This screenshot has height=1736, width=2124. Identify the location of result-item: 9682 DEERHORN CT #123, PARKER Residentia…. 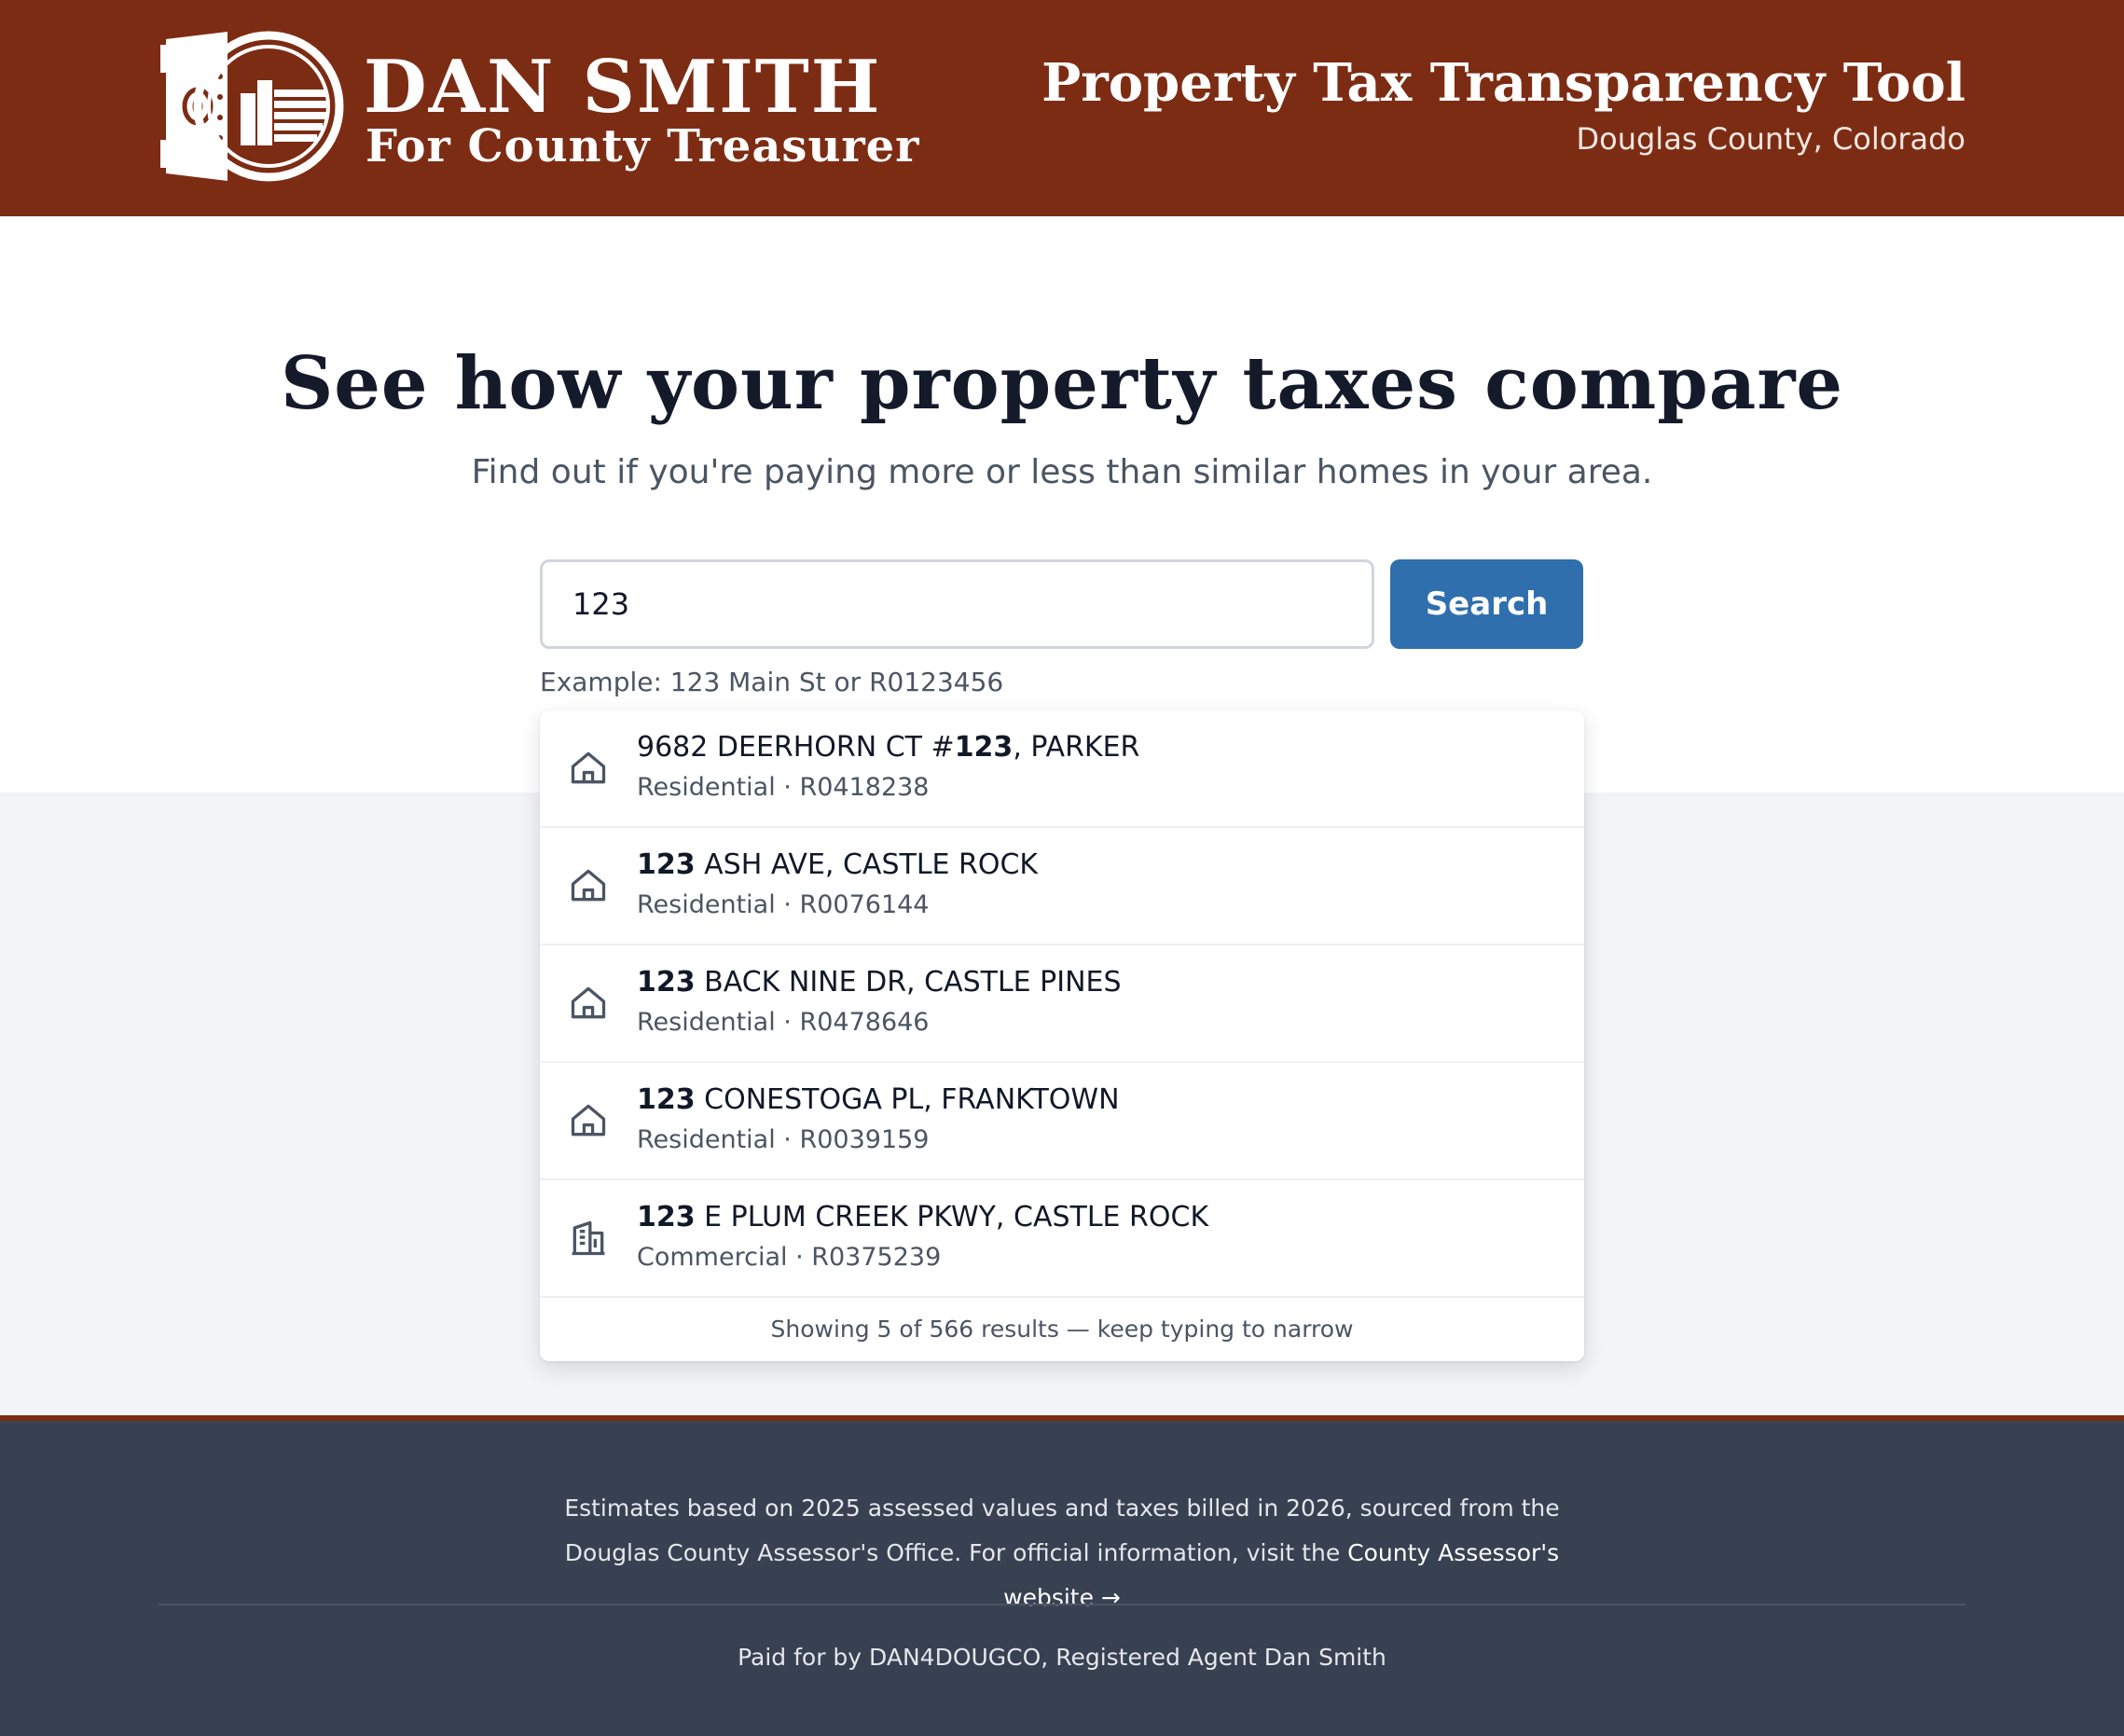
(1062, 769).